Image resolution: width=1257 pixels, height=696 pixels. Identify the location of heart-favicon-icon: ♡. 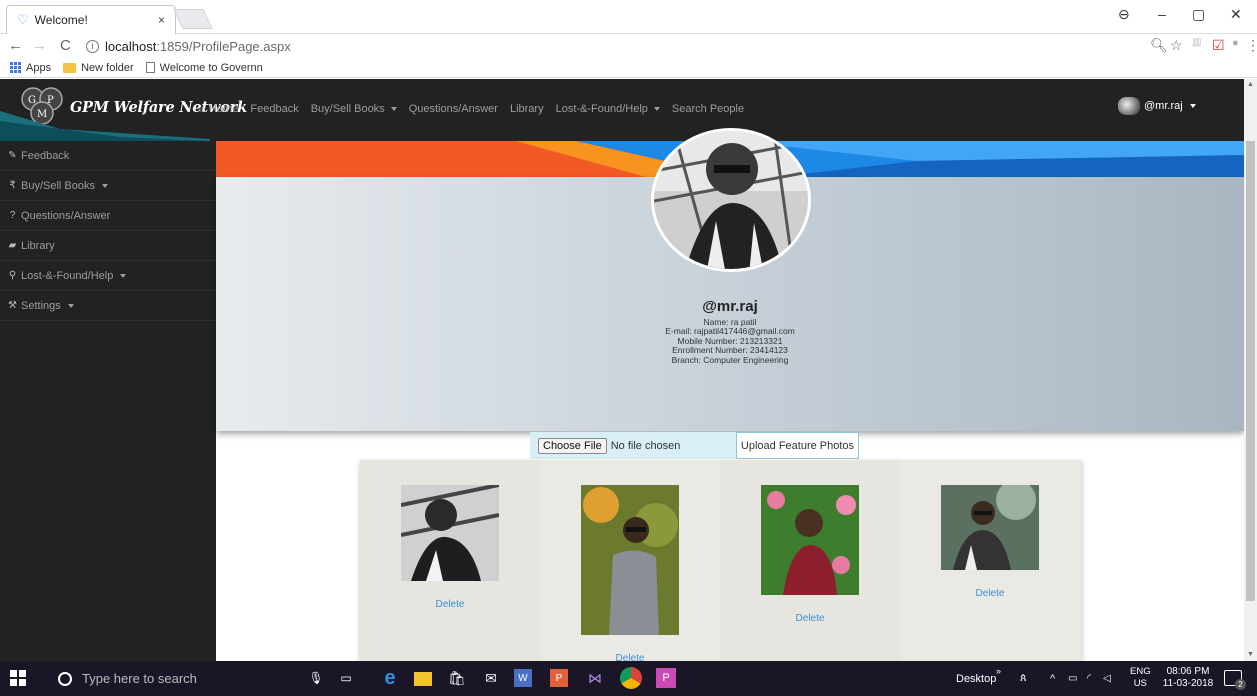
(23, 19).